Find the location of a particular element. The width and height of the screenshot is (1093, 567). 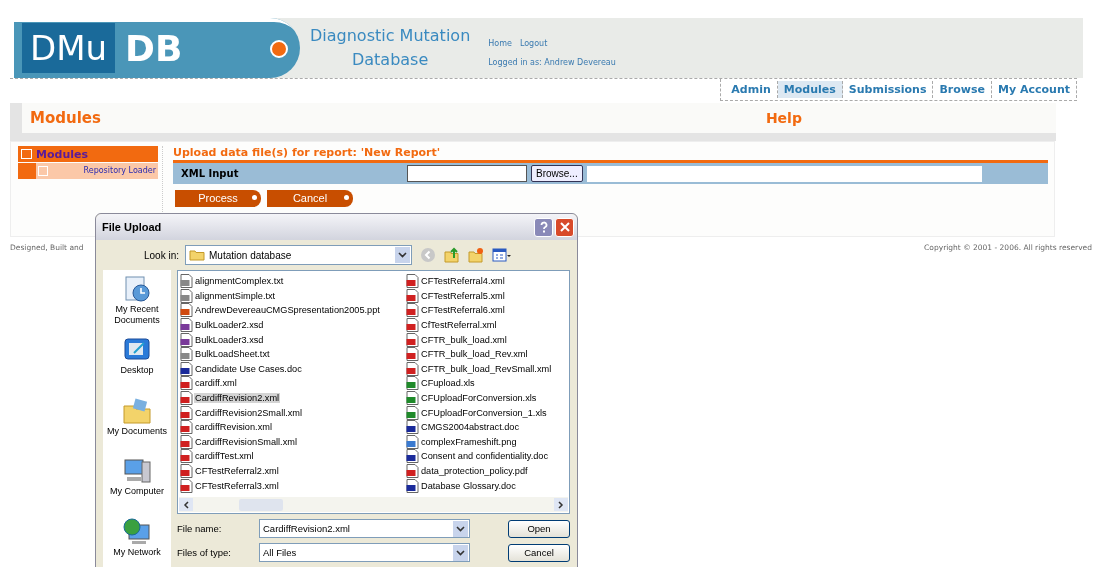

logo-text: DB is located at coordinates (154, 48).